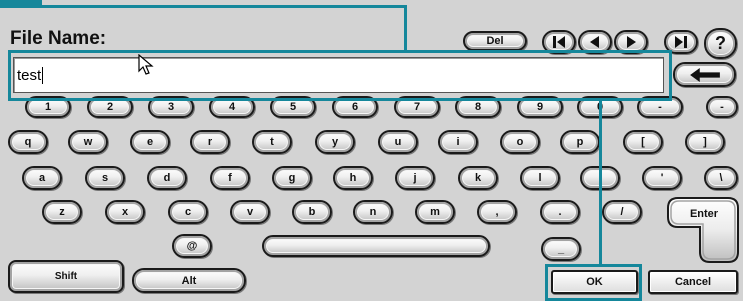 This screenshot has height=301, width=743. I want to click on key-a: a, so click(42, 178).